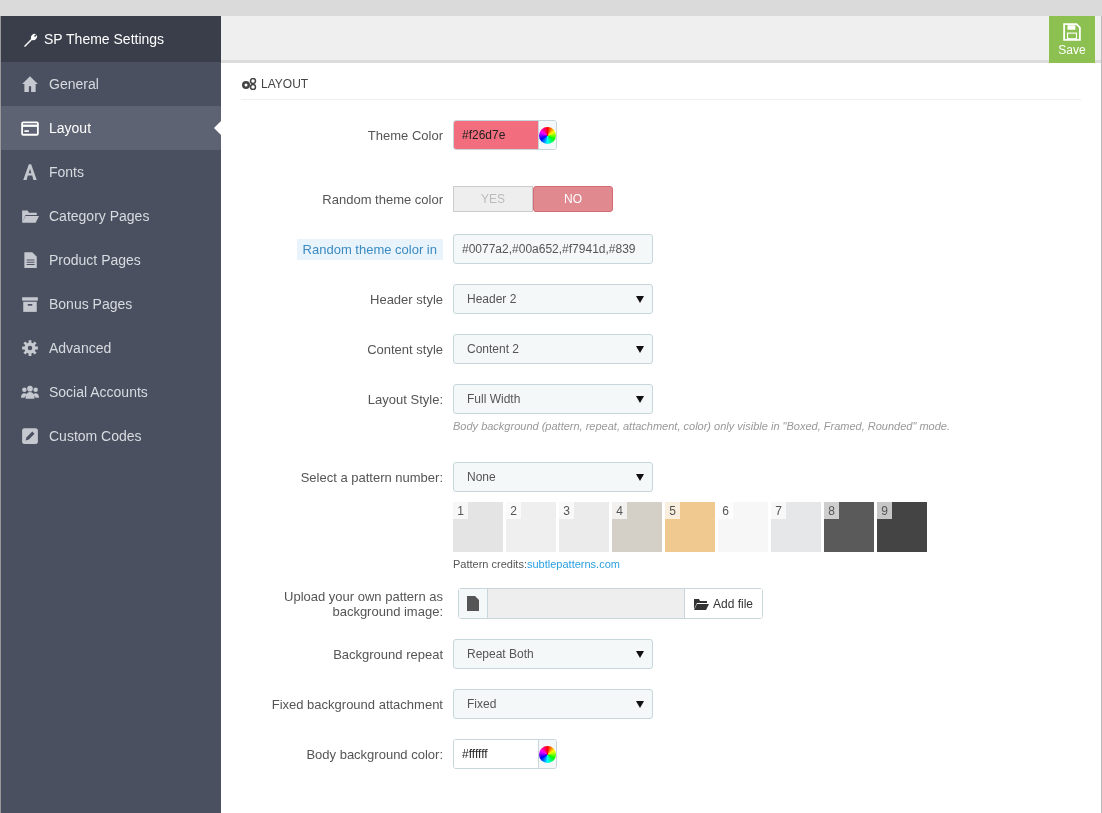  I want to click on wrench-icon, so click(30, 39).